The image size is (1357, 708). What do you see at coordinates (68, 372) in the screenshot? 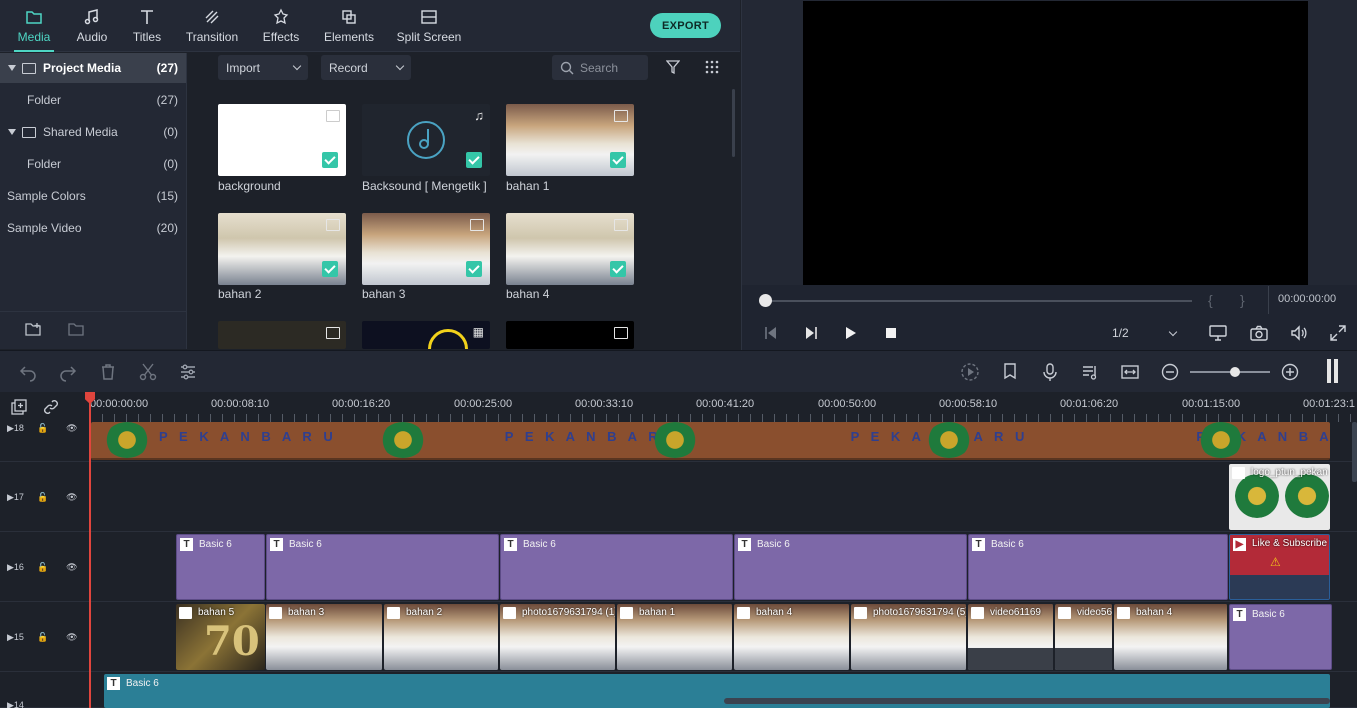
I see `redo-icon` at bounding box center [68, 372].